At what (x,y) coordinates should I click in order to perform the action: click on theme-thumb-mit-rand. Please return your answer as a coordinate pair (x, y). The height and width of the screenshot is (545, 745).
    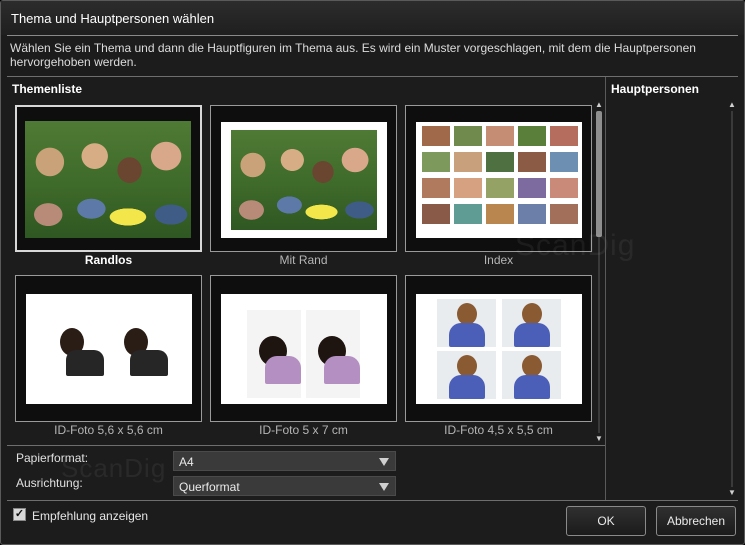
    Looking at the image, I should click on (303, 178).